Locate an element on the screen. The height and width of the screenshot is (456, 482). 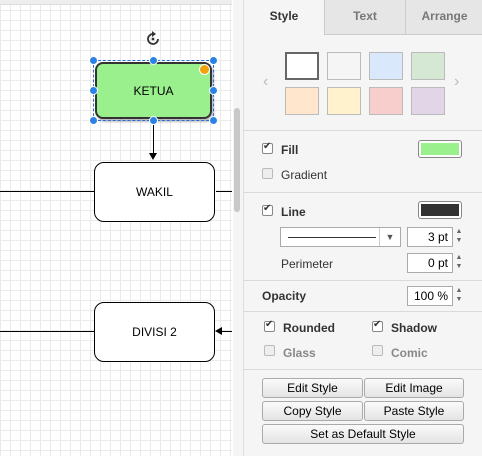
edge-left-wakil is located at coordinates (47, 191).